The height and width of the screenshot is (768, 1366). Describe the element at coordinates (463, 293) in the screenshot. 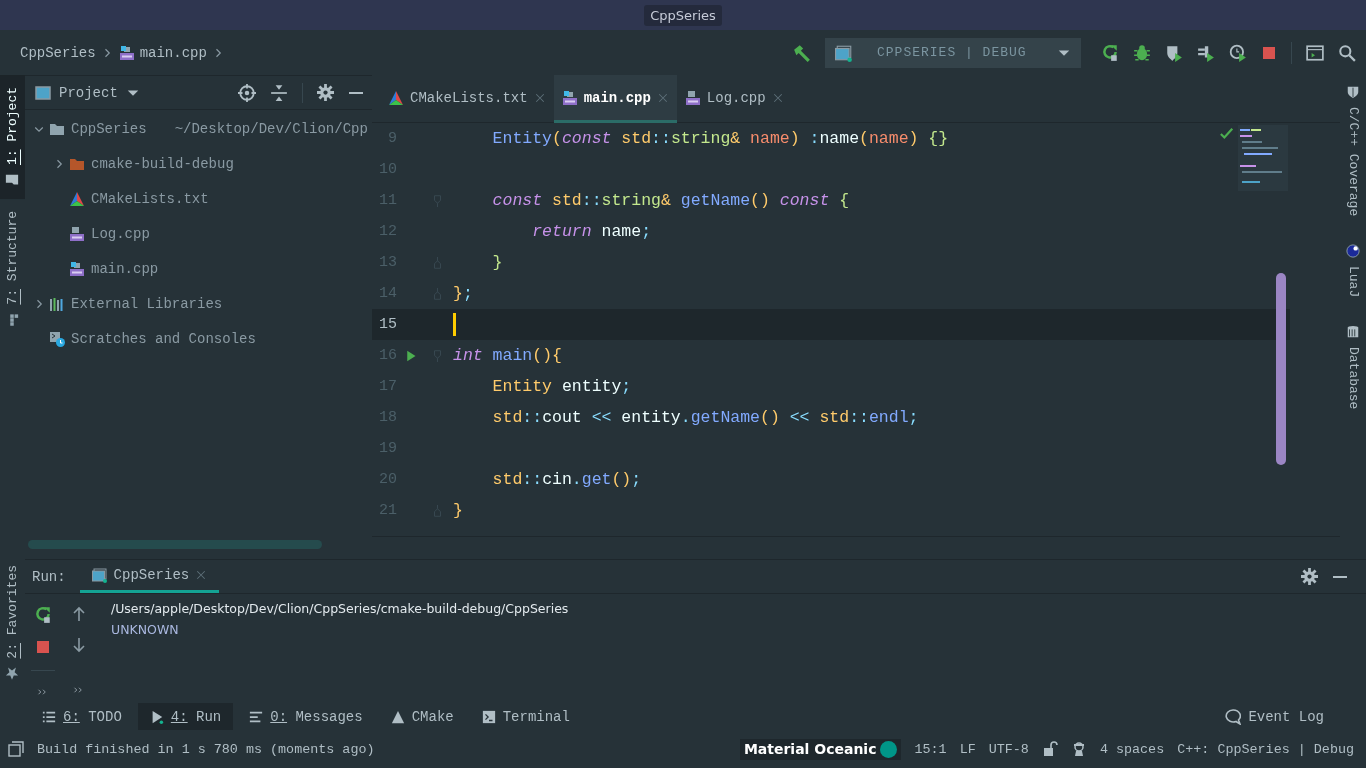

I see `code-line: };` at that location.